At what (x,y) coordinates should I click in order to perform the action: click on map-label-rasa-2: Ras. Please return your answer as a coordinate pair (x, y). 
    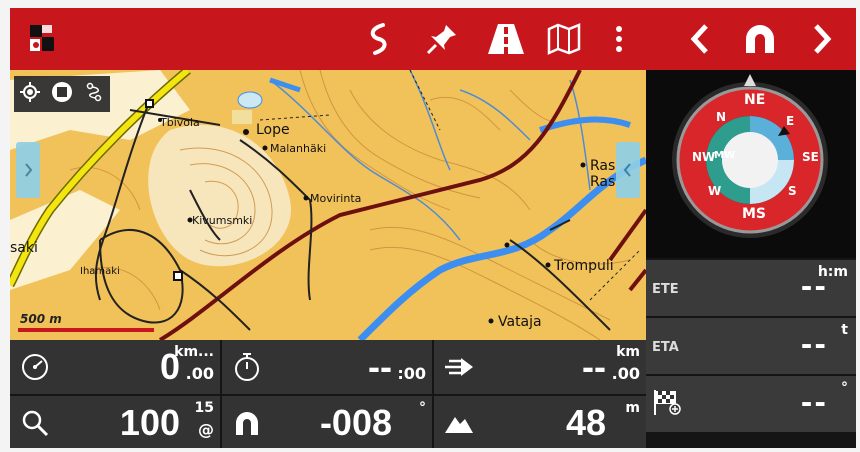
    Looking at the image, I should click on (603, 182).